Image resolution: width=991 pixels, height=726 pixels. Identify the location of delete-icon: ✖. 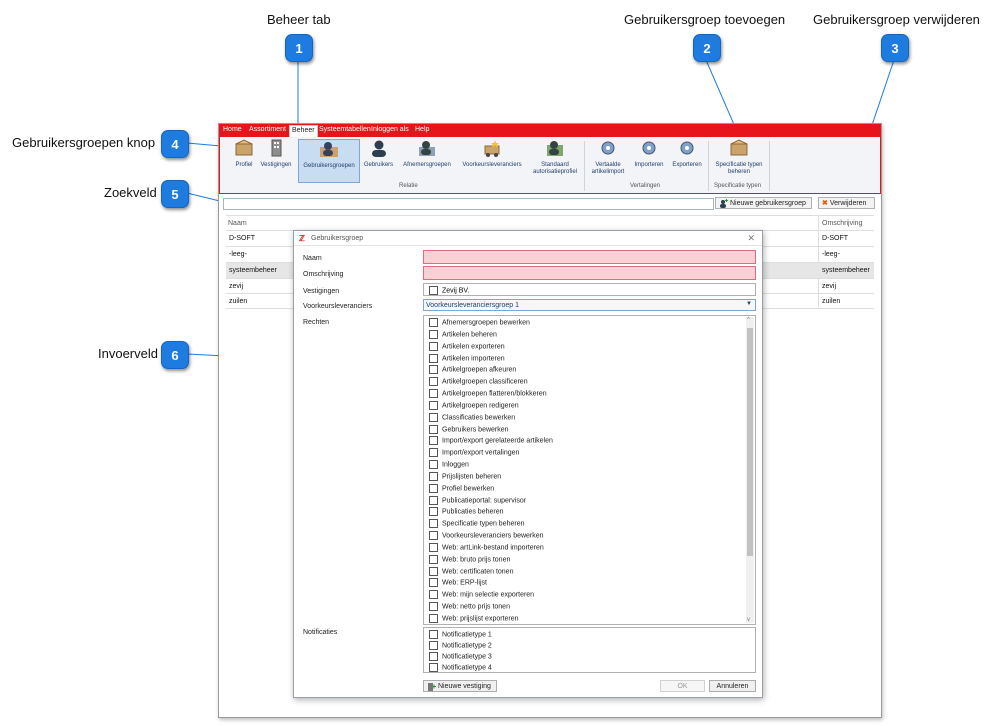
(825, 203).